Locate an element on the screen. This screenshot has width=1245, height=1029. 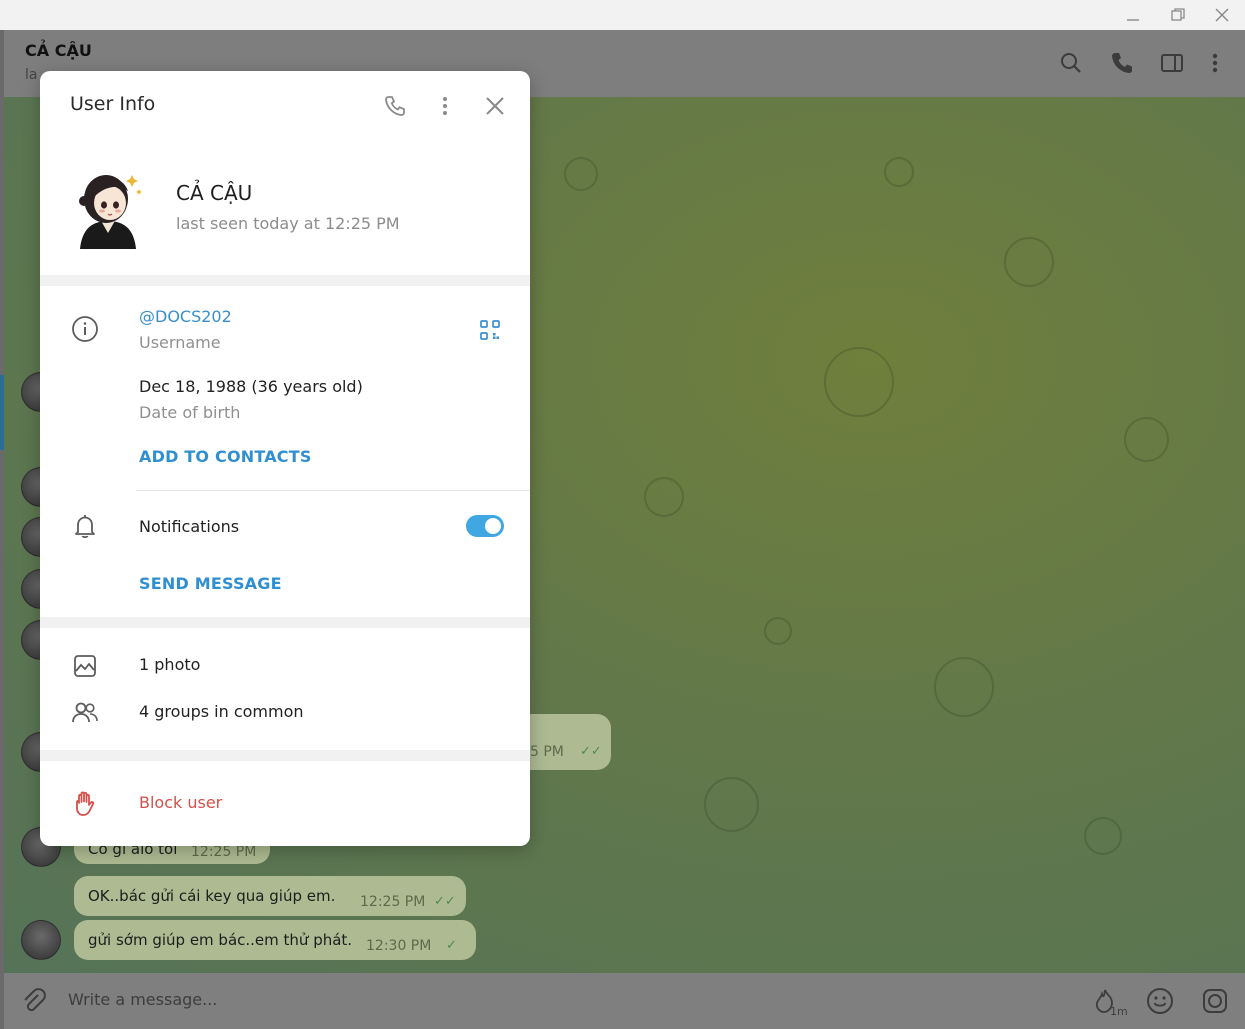
restore-icon is located at coordinates (1178, 15).